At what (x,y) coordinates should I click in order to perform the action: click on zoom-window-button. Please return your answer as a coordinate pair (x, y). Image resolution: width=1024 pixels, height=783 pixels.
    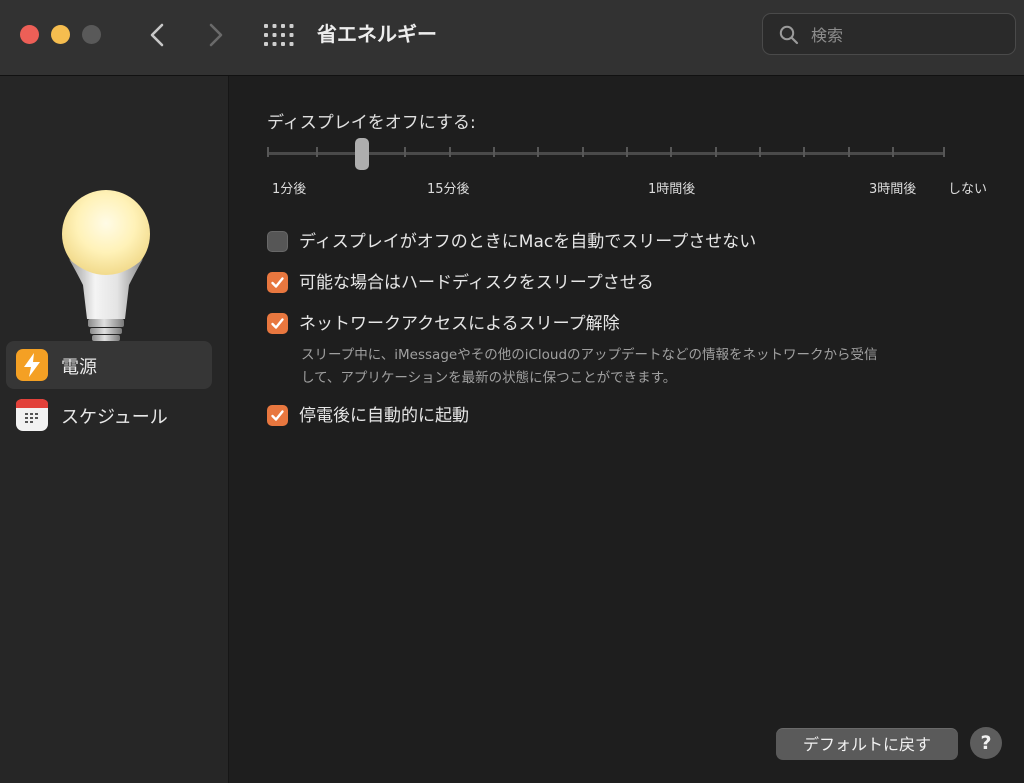
    Looking at the image, I should click on (91, 34).